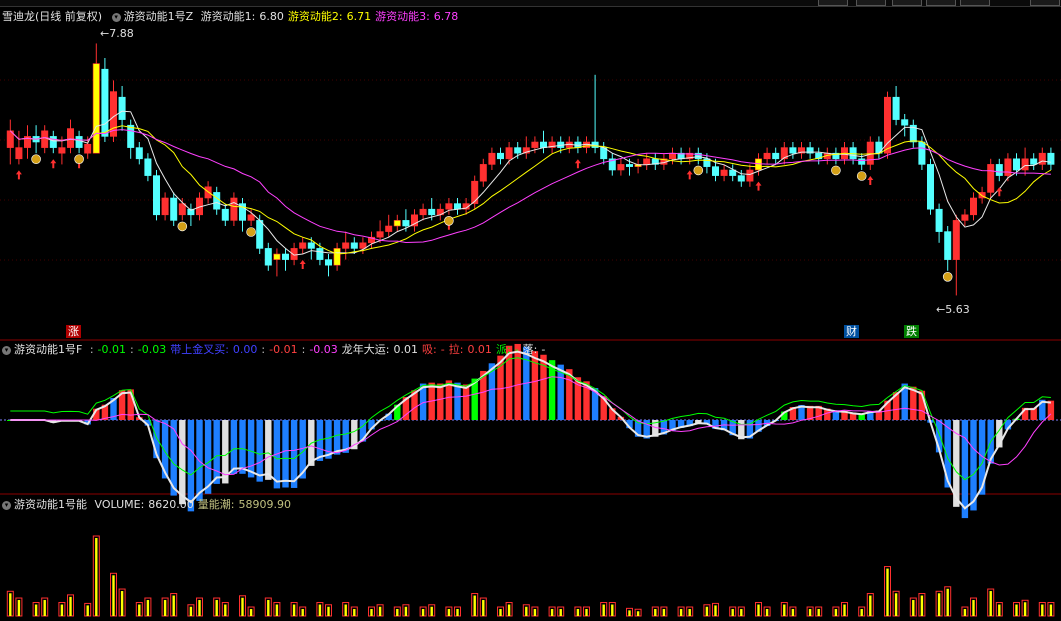 This screenshot has width=1061, height=621. Describe the element at coordinates (516, 349) in the screenshot. I see `indicator-item: -` at that location.